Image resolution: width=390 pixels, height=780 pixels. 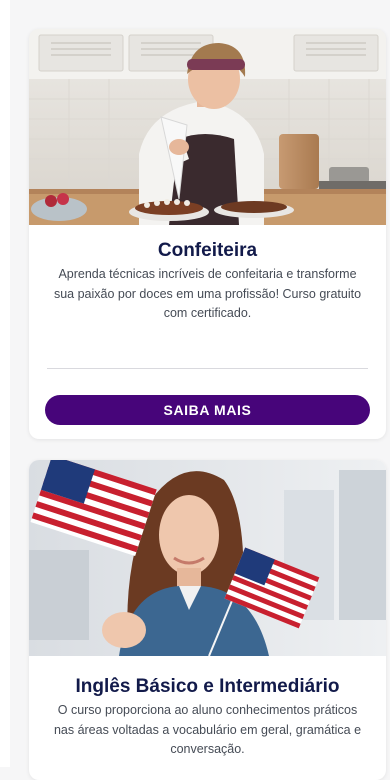 What do you see at coordinates (207, 368) in the screenshot?
I see `card-divider` at bounding box center [207, 368].